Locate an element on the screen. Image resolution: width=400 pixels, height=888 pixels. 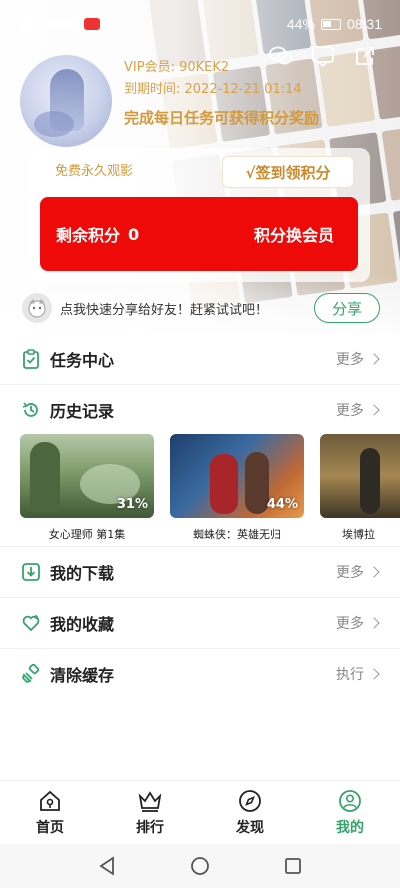
app-notification-icon is located at coordinates (92, 24).